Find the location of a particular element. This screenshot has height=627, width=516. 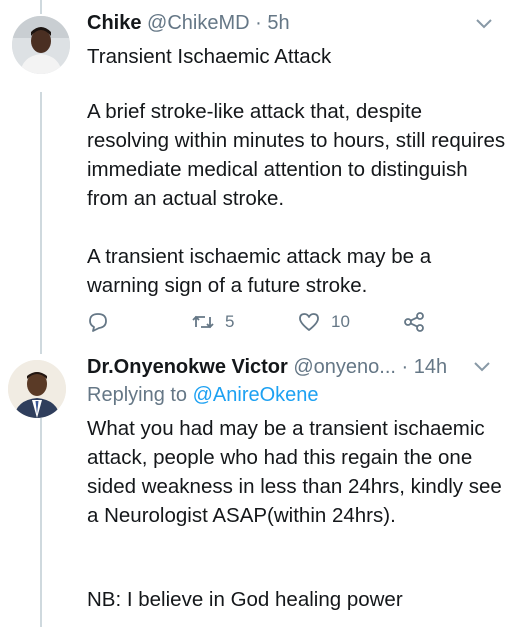

replying-to-label: Replying to is located at coordinates (137, 395).